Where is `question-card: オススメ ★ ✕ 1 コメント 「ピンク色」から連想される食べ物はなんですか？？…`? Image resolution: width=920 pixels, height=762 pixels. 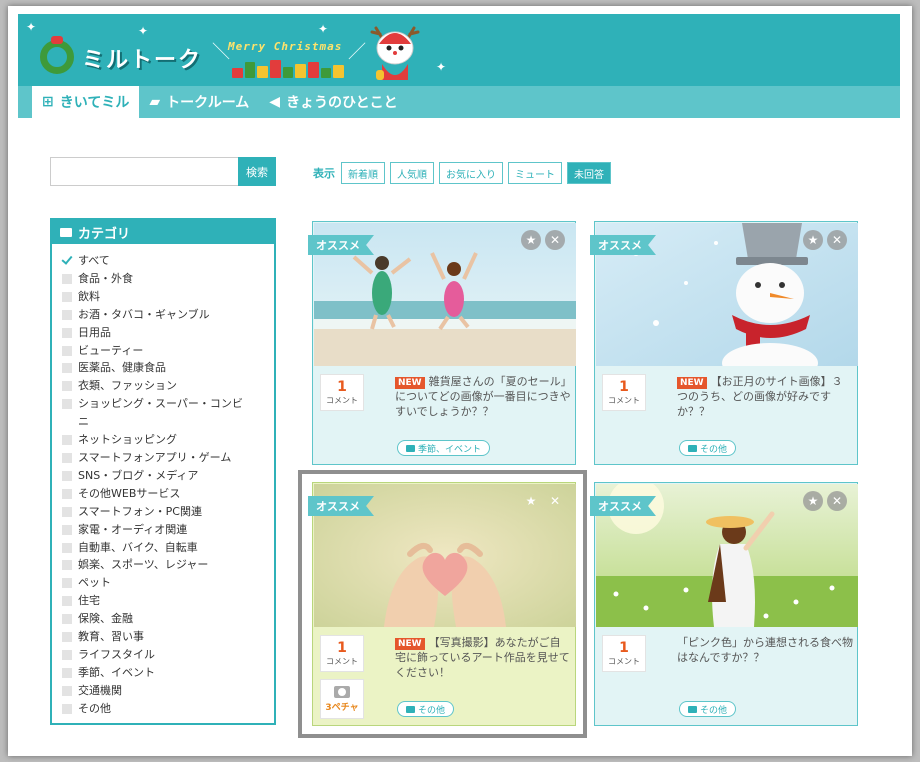 question-card: オススメ ★ ✕ 1 コメント 「ピンク色」から連想される食べ物はなんですか？？… is located at coordinates (724, 604).